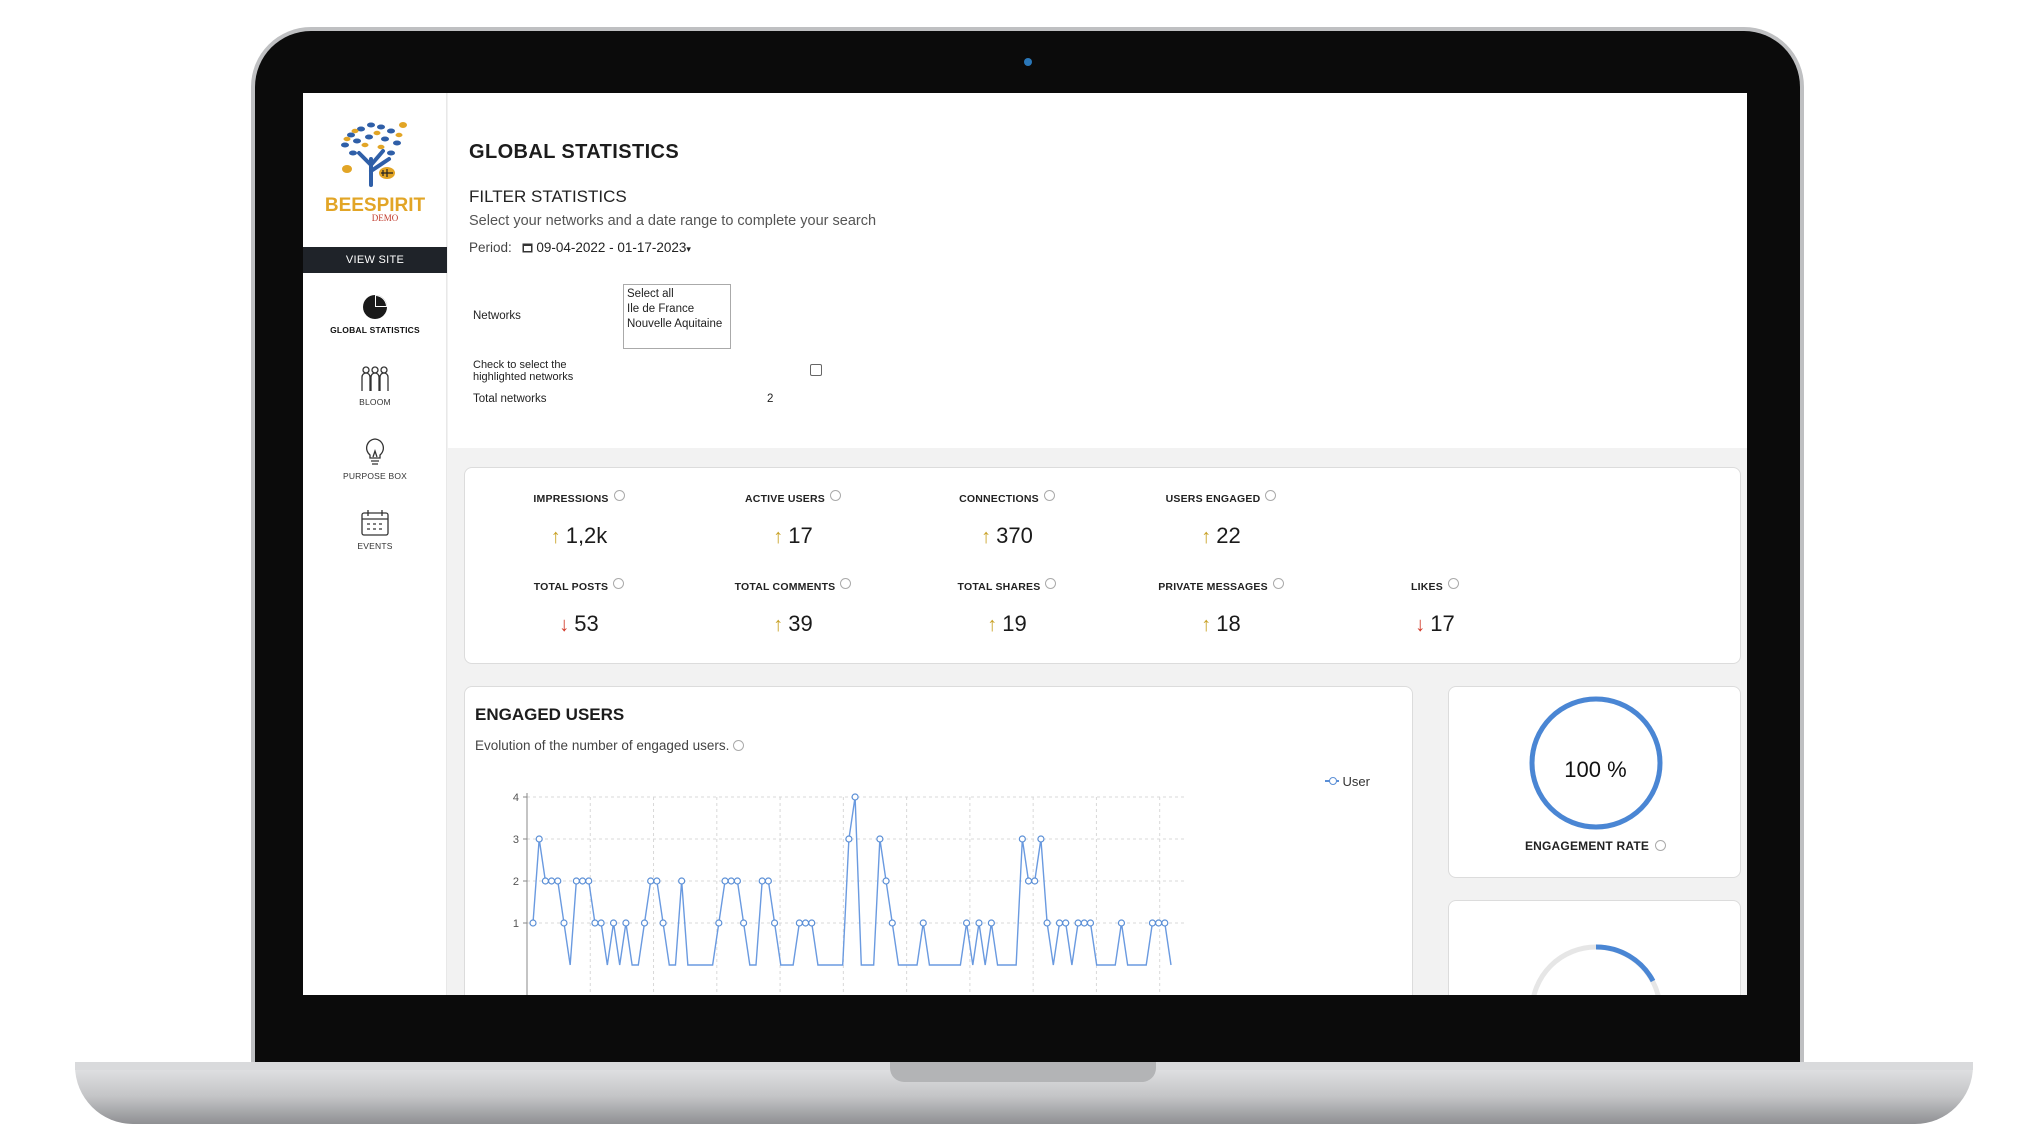 The width and height of the screenshot is (2038, 1144). Describe the element at coordinates (999, 587) in the screenshot. I see `kpi-label: TOTAL SHARES` at that location.